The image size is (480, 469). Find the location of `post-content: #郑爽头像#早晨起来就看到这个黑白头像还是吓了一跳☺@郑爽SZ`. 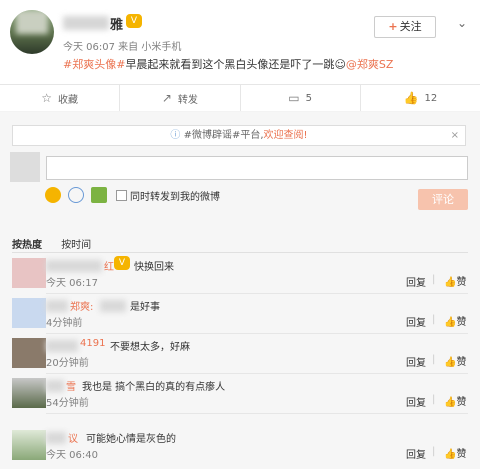

post-content: #郑爽头像#早晨起来就看到这个黑白头像还是吓了一跳☺@郑爽SZ is located at coordinates (228, 64).